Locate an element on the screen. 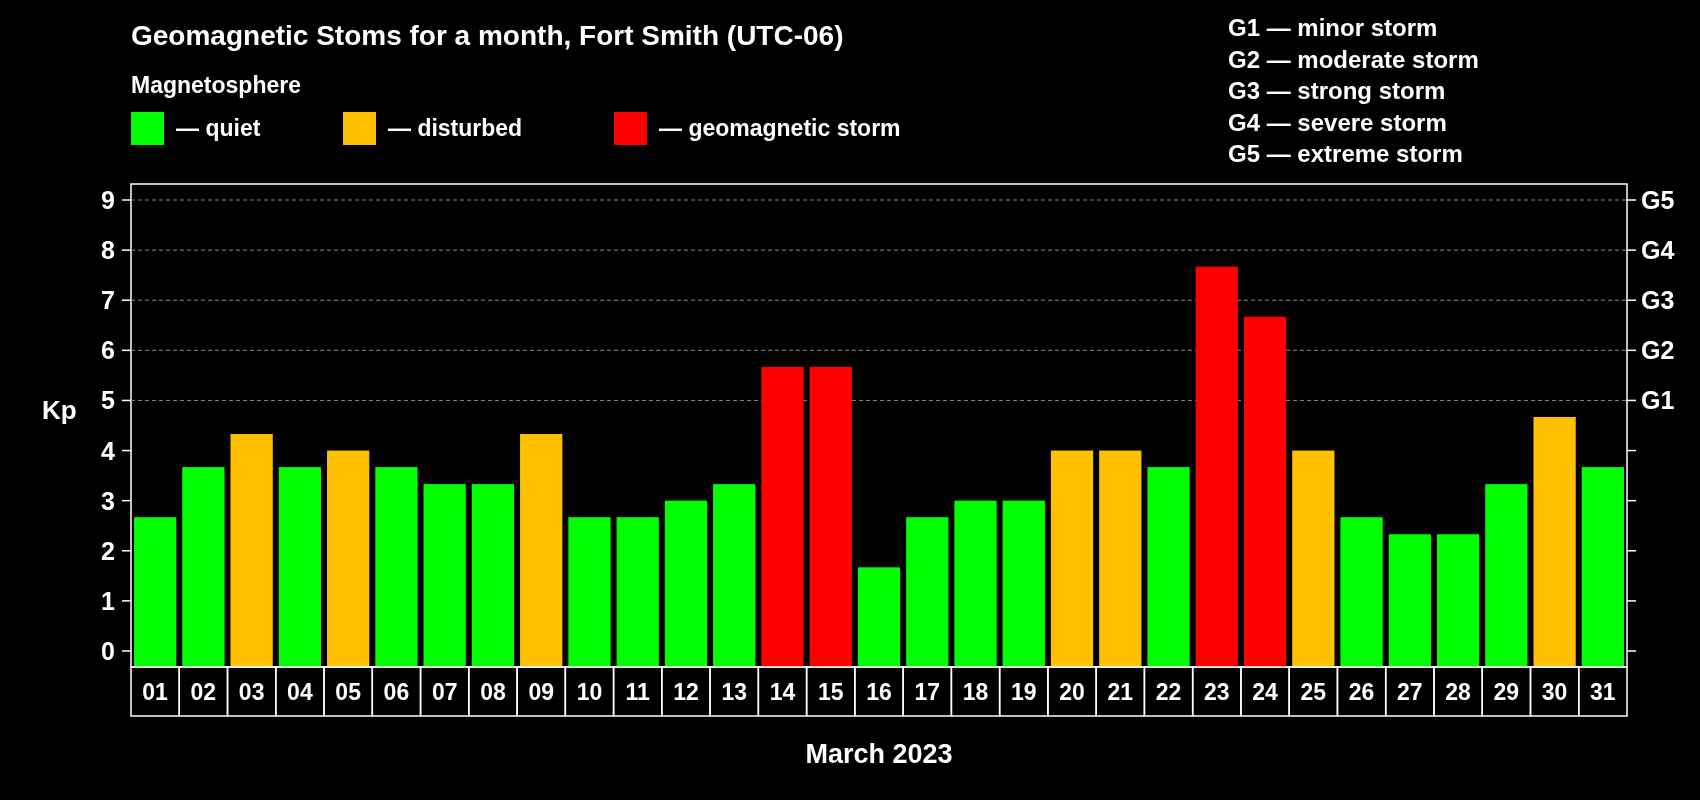 This screenshot has width=1700, height=800. day-label: 21 is located at coordinates (1120, 692).